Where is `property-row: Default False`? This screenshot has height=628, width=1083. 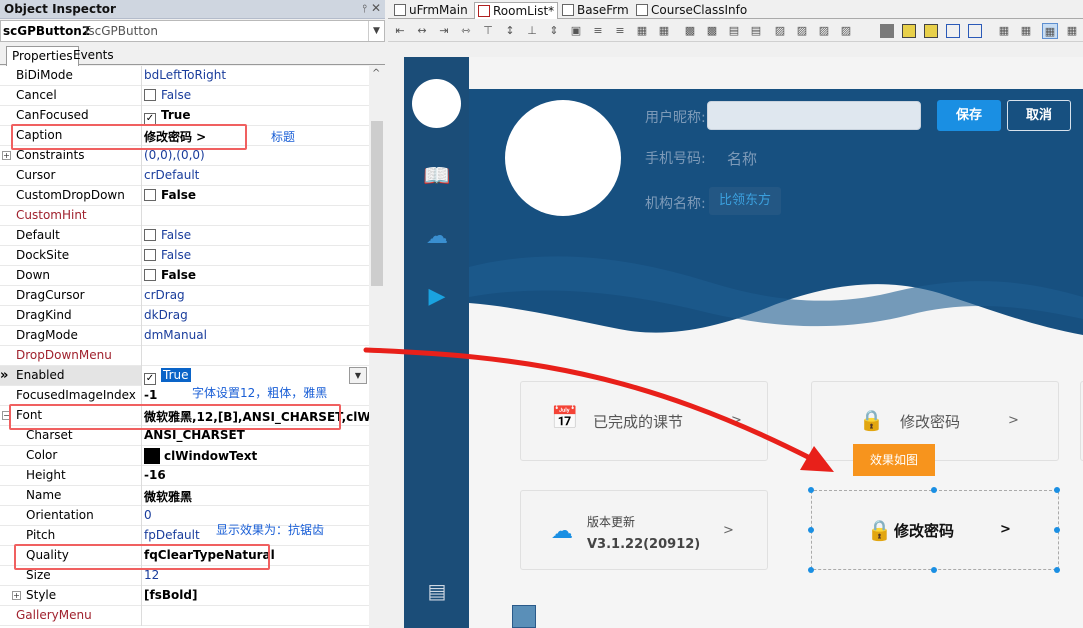
property-row: Default False is located at coordinates (184, 236).